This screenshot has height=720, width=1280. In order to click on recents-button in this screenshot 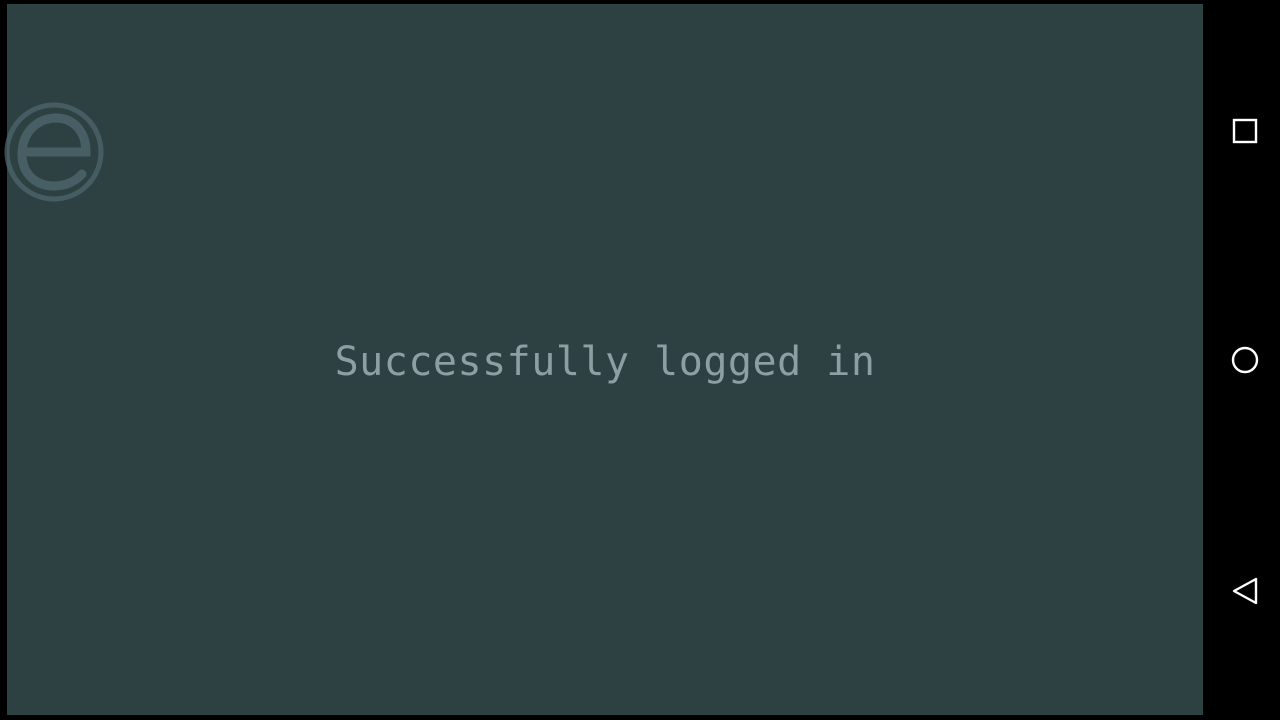, I will do `click(1245, 131)`.